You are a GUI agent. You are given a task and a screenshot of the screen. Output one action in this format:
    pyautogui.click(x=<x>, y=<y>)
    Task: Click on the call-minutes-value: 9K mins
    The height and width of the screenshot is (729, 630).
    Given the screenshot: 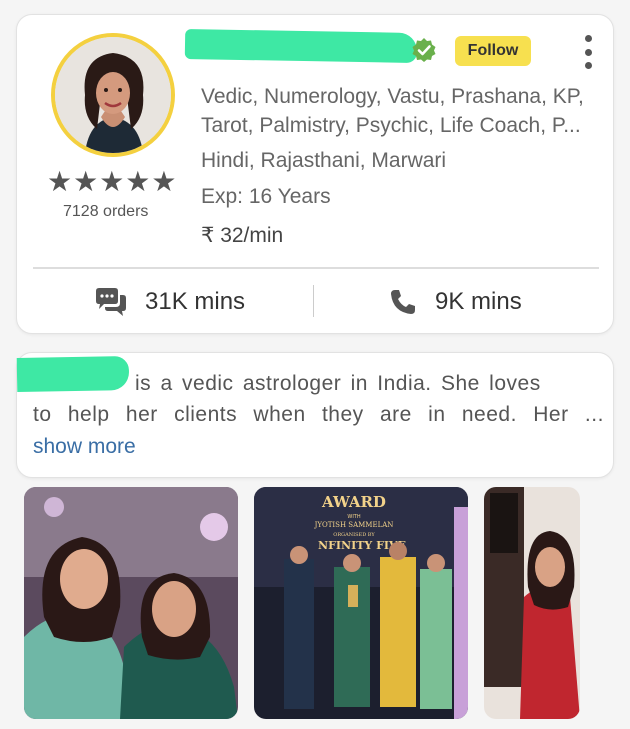 What is the action you would take?
    pyautogui.click(x=478, y=301)
    